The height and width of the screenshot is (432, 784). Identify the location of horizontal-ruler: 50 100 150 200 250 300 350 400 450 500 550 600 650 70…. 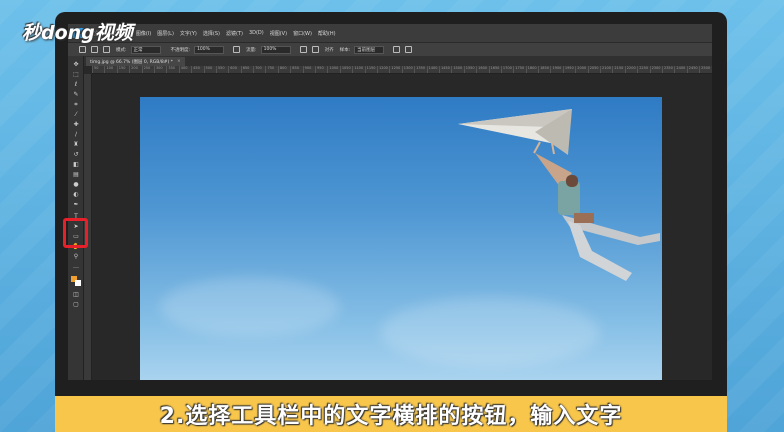
(402, 70).